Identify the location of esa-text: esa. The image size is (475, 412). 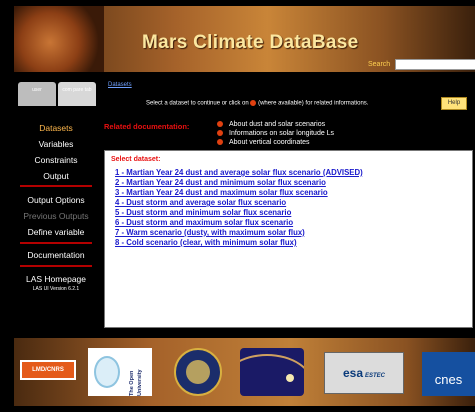
(352, 373).